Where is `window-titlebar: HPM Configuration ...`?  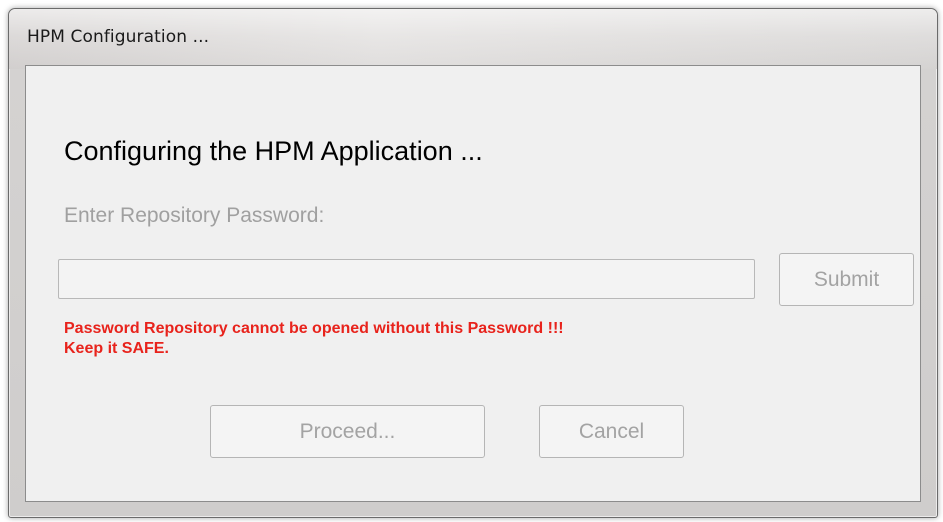 window-titlebar: HPM Configuration ... is located at coordinates (473, 39).